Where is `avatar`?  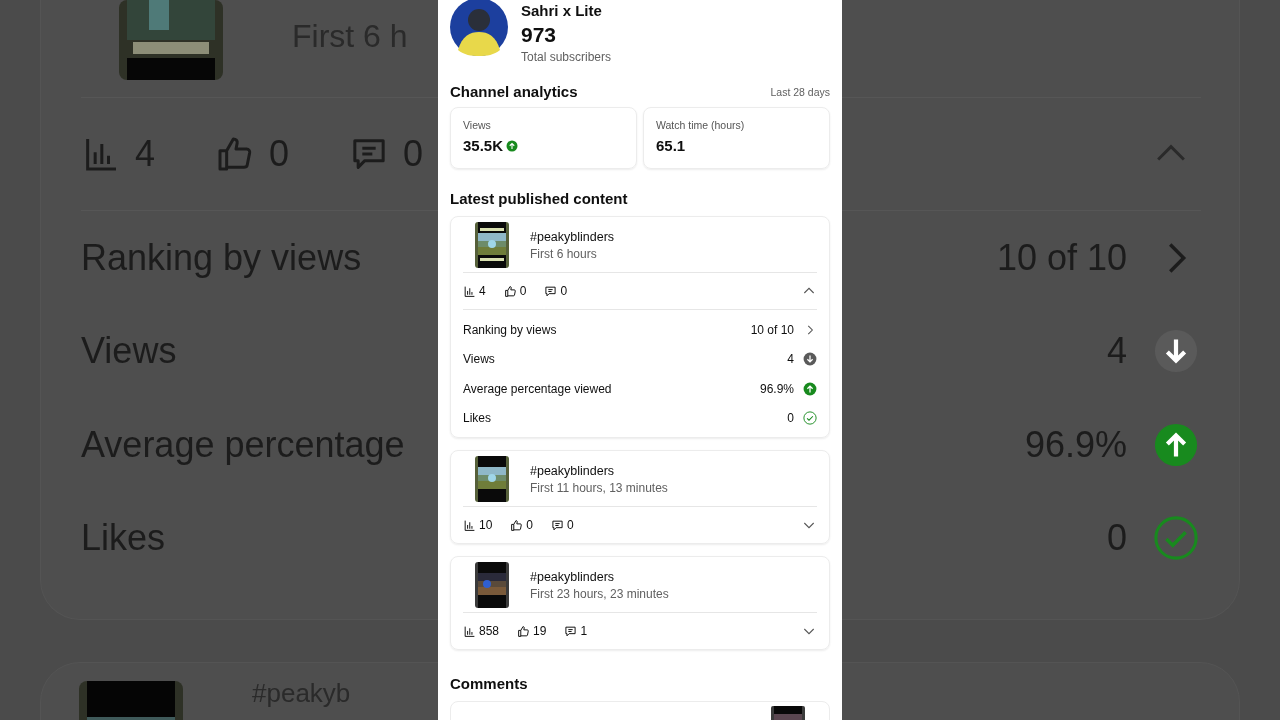
avatar is located at coordinates (479, 28).